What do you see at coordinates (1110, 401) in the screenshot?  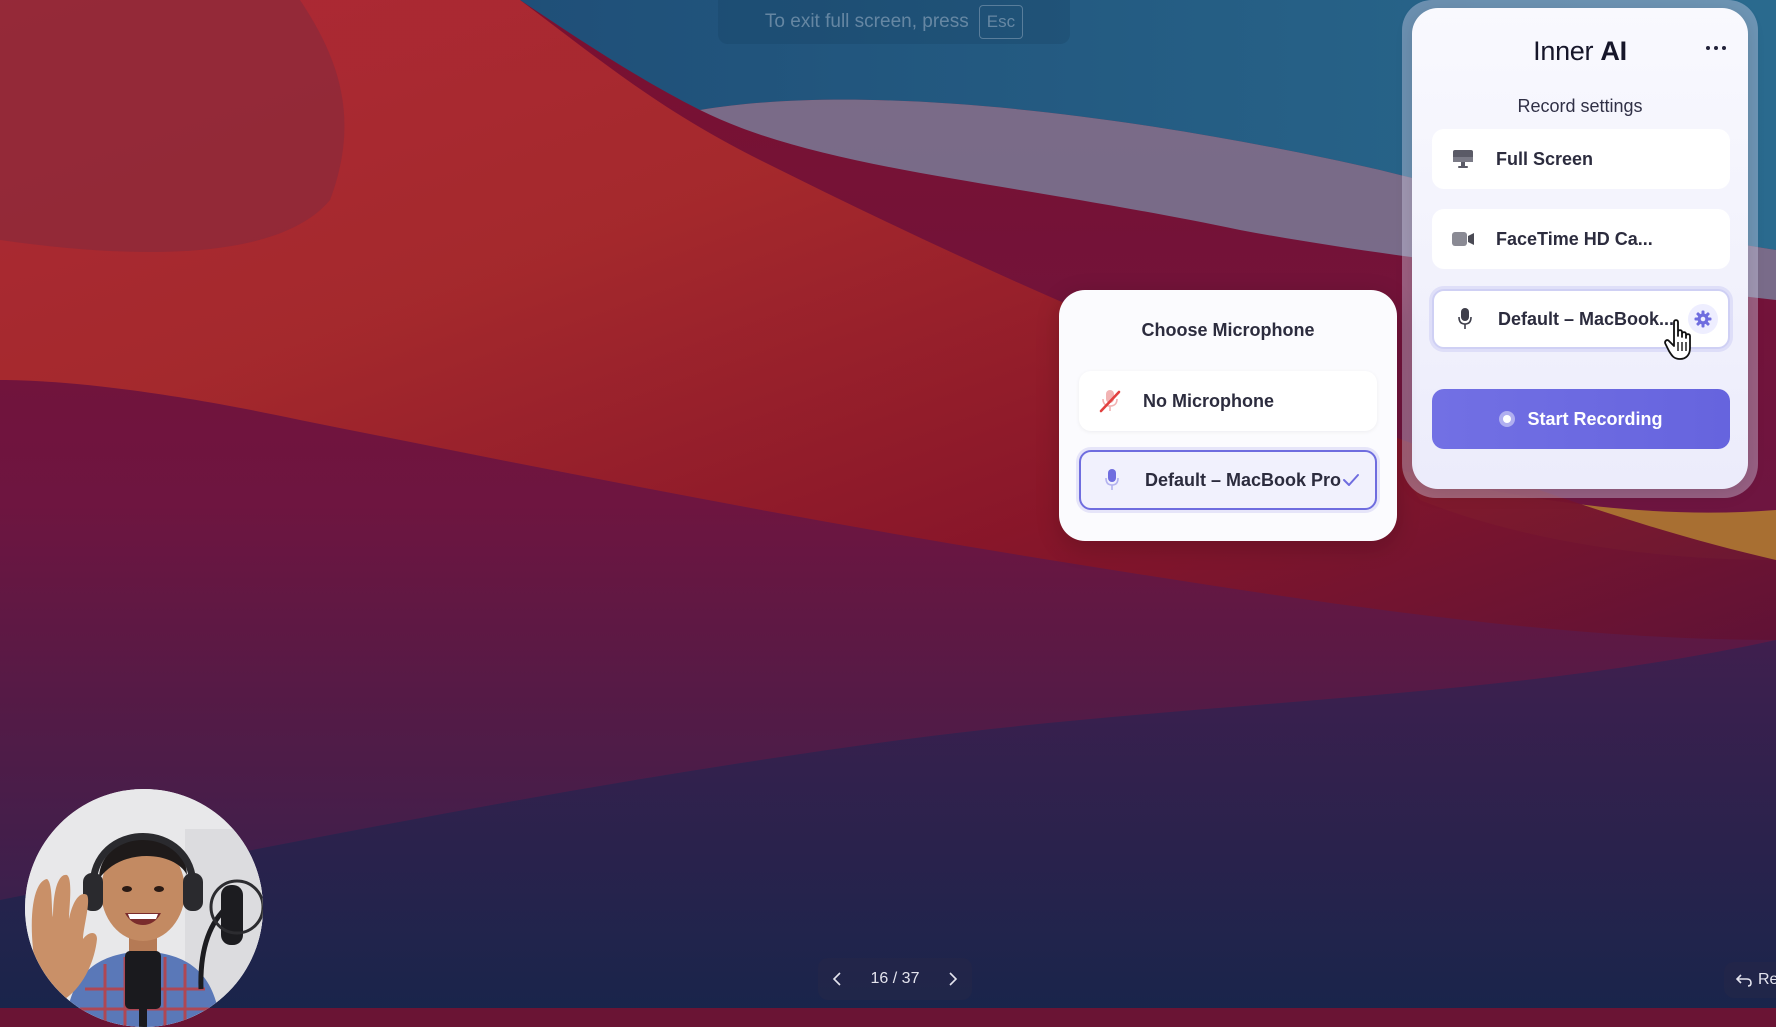 I see `microphone-off-icon` at bounding box center [1110, 401].